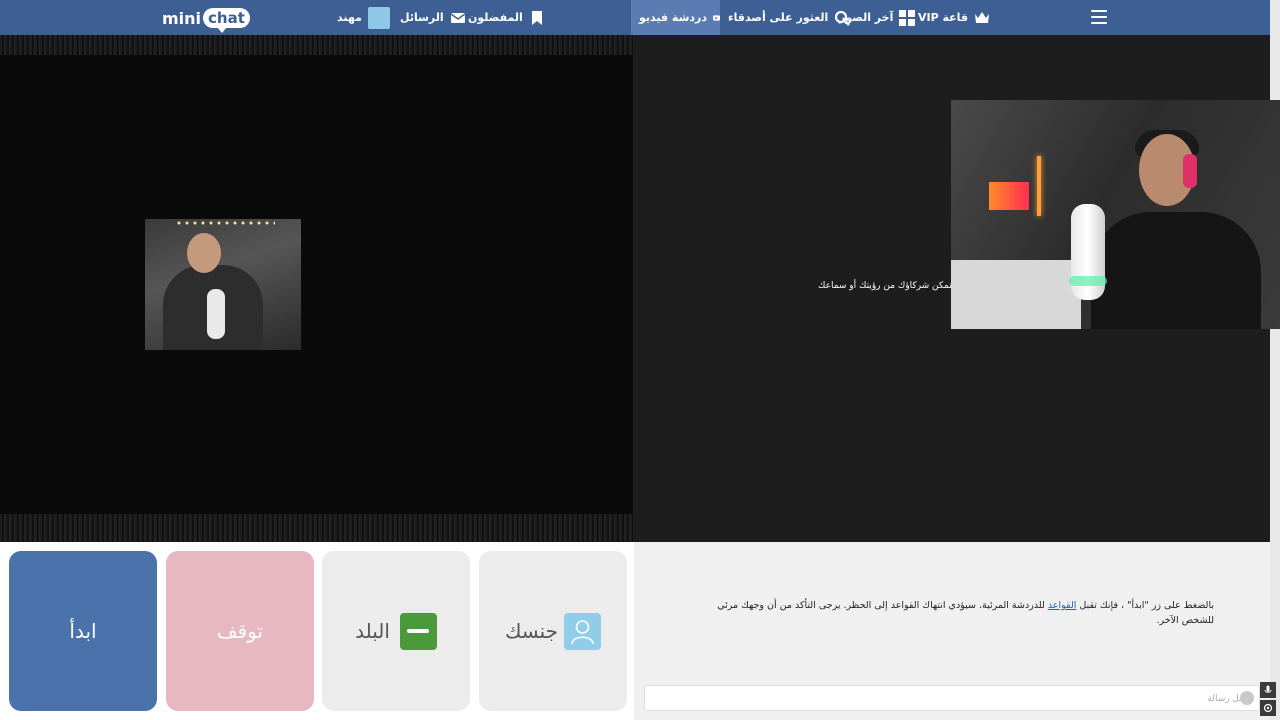  Describe the element at coordinates (982, 17) in the screenshot. I see `crown-icon` at that location.